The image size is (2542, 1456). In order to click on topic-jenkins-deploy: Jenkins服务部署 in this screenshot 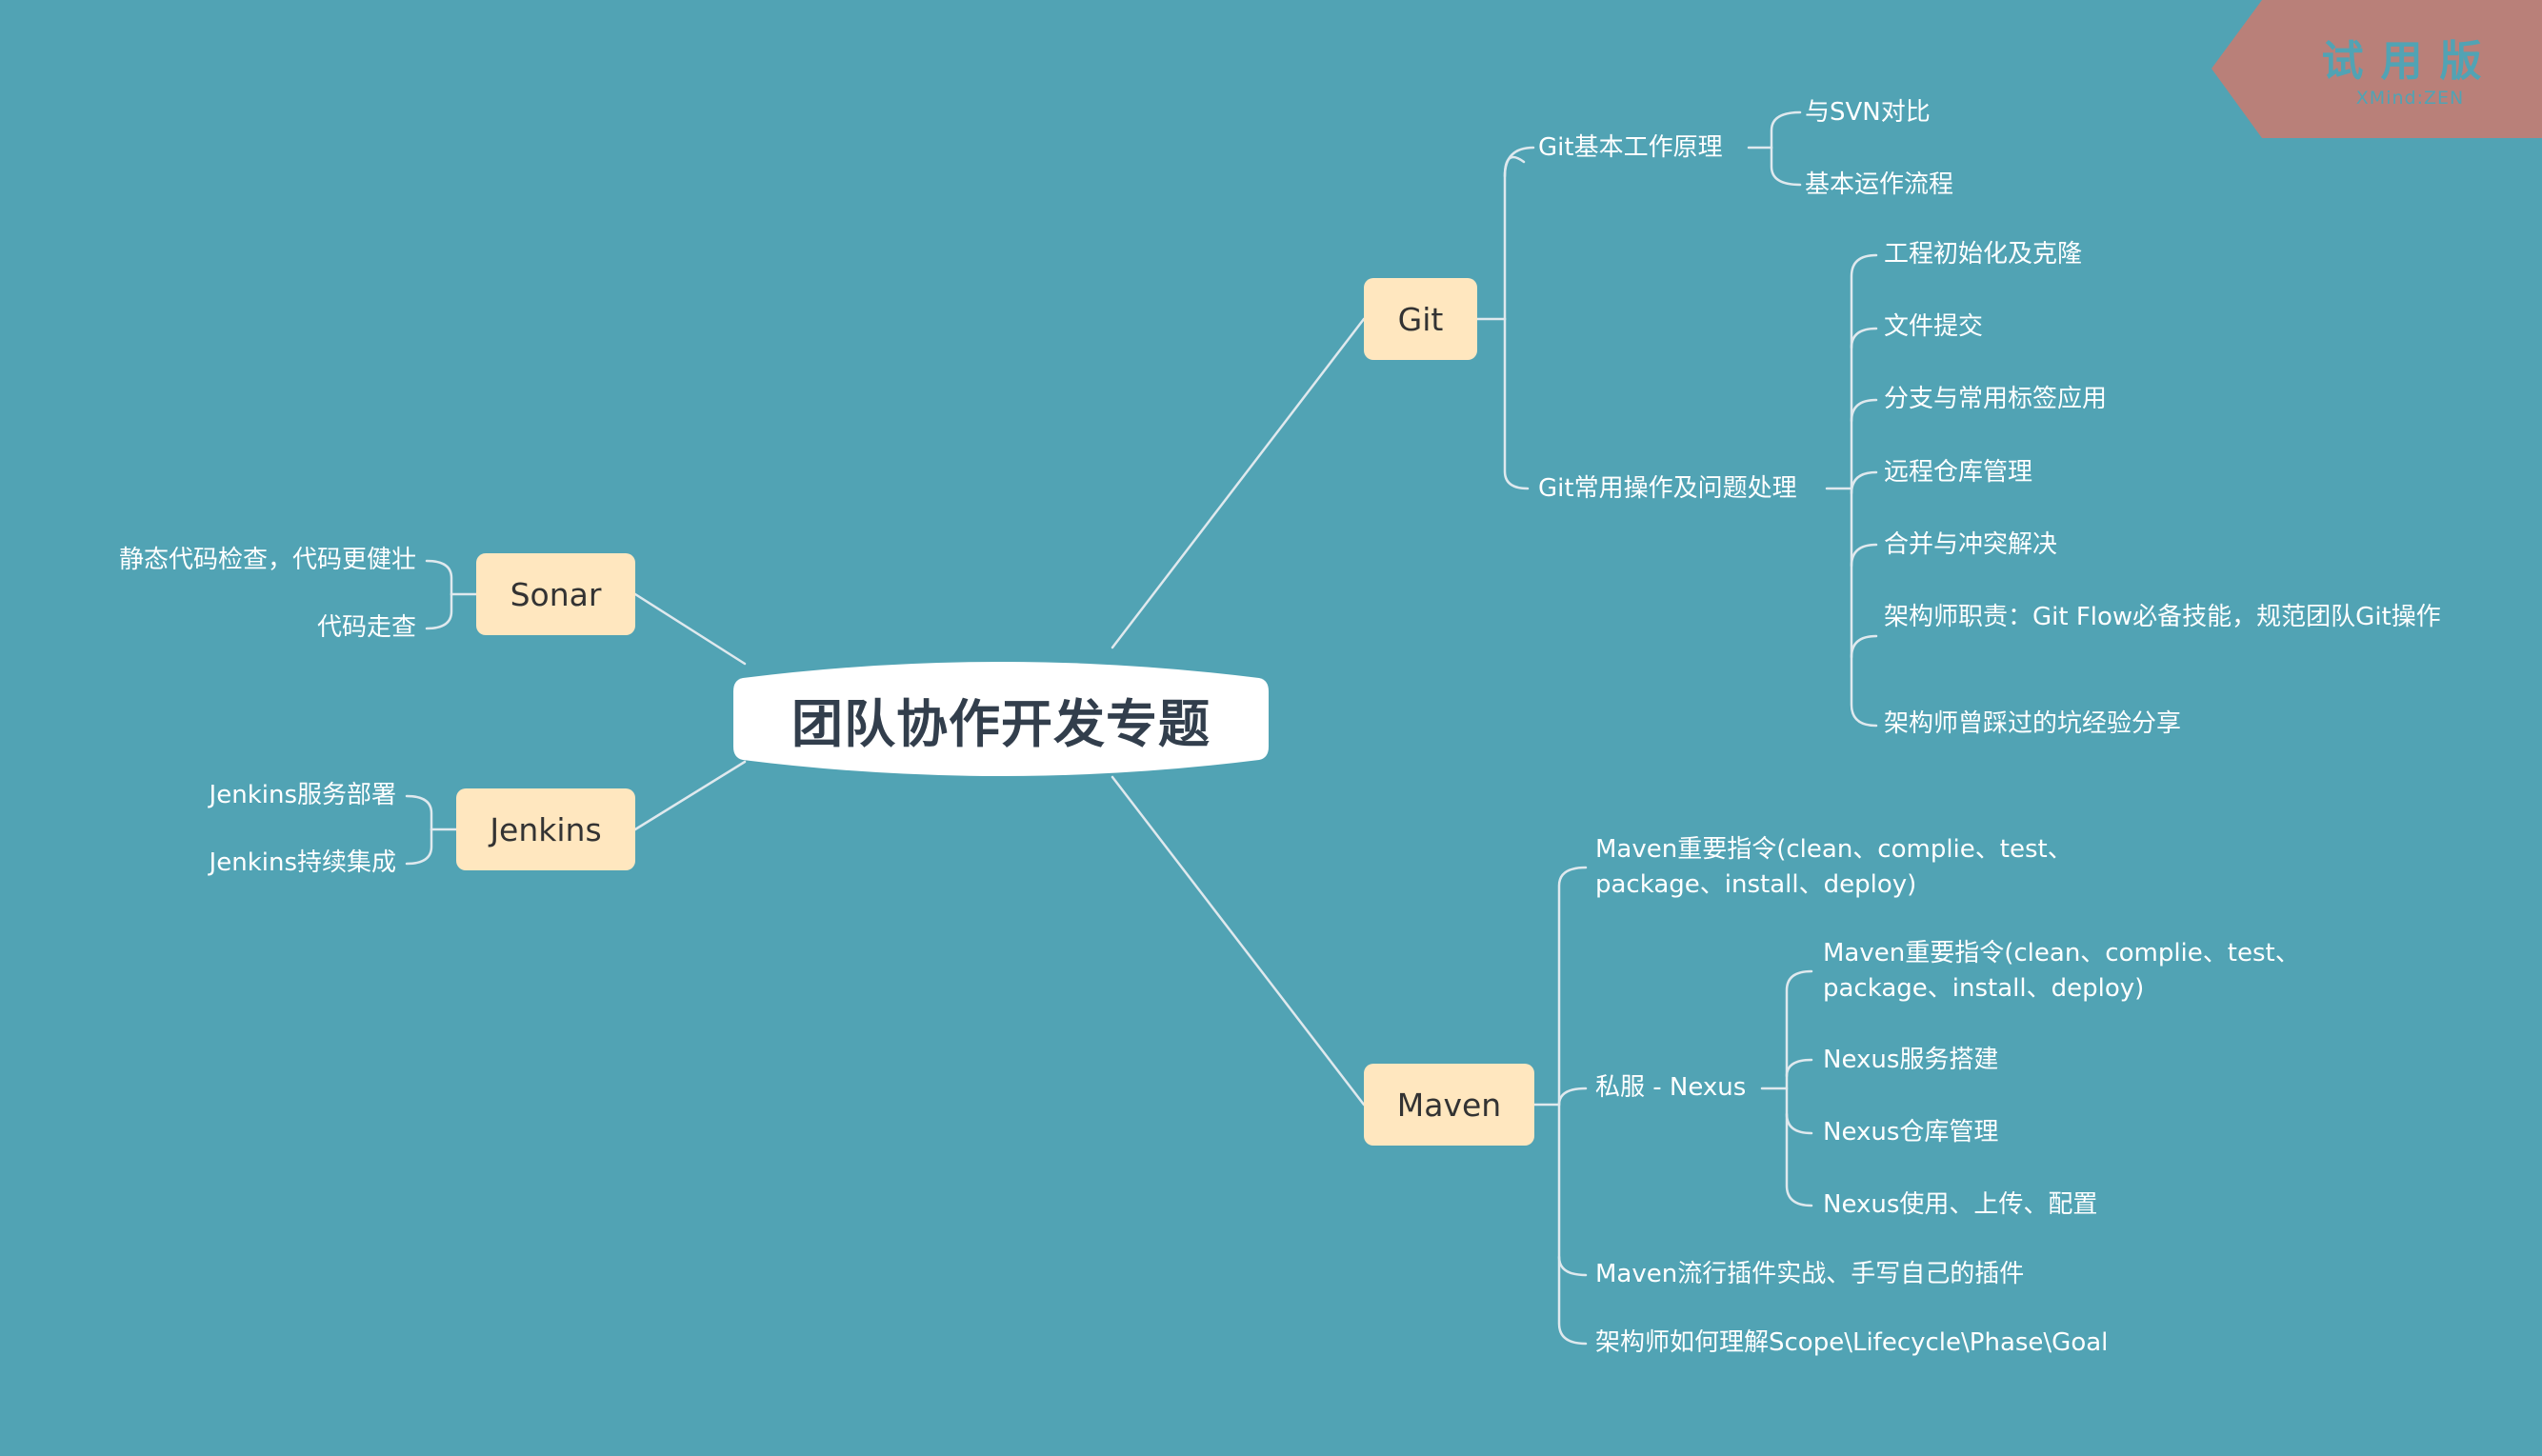, I will do `click(303, 795)`.